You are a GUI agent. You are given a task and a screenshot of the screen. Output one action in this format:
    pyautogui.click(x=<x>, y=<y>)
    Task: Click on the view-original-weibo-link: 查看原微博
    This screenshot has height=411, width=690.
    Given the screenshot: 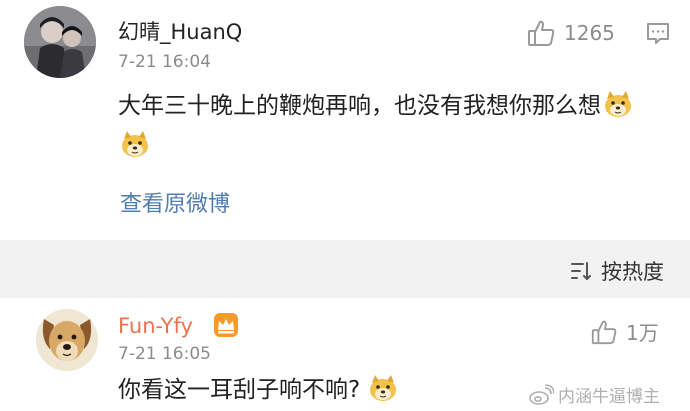 What is the action you would take?
    pyautogui.click(x=175, y=202)
    